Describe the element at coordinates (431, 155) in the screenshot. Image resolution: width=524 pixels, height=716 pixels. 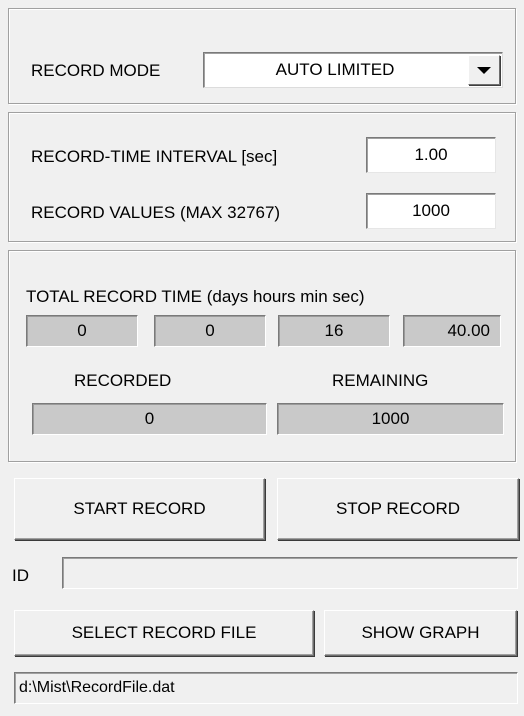
I see `interval-input: 1.00` at that location.